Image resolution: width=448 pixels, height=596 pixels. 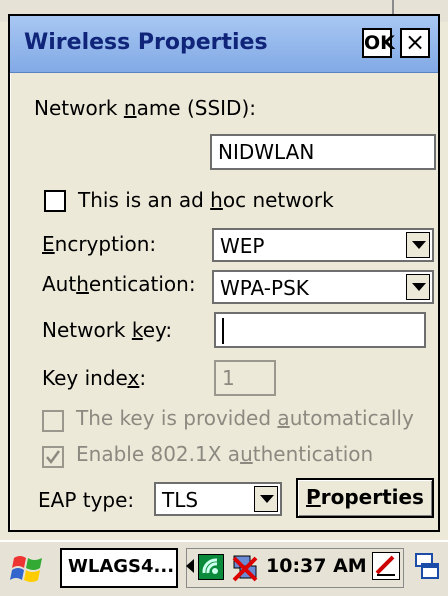 What do you see at coordinates (245, 567) in the screenshot?
I see `network-disconnected-icon` at bounding box center [245, 567].